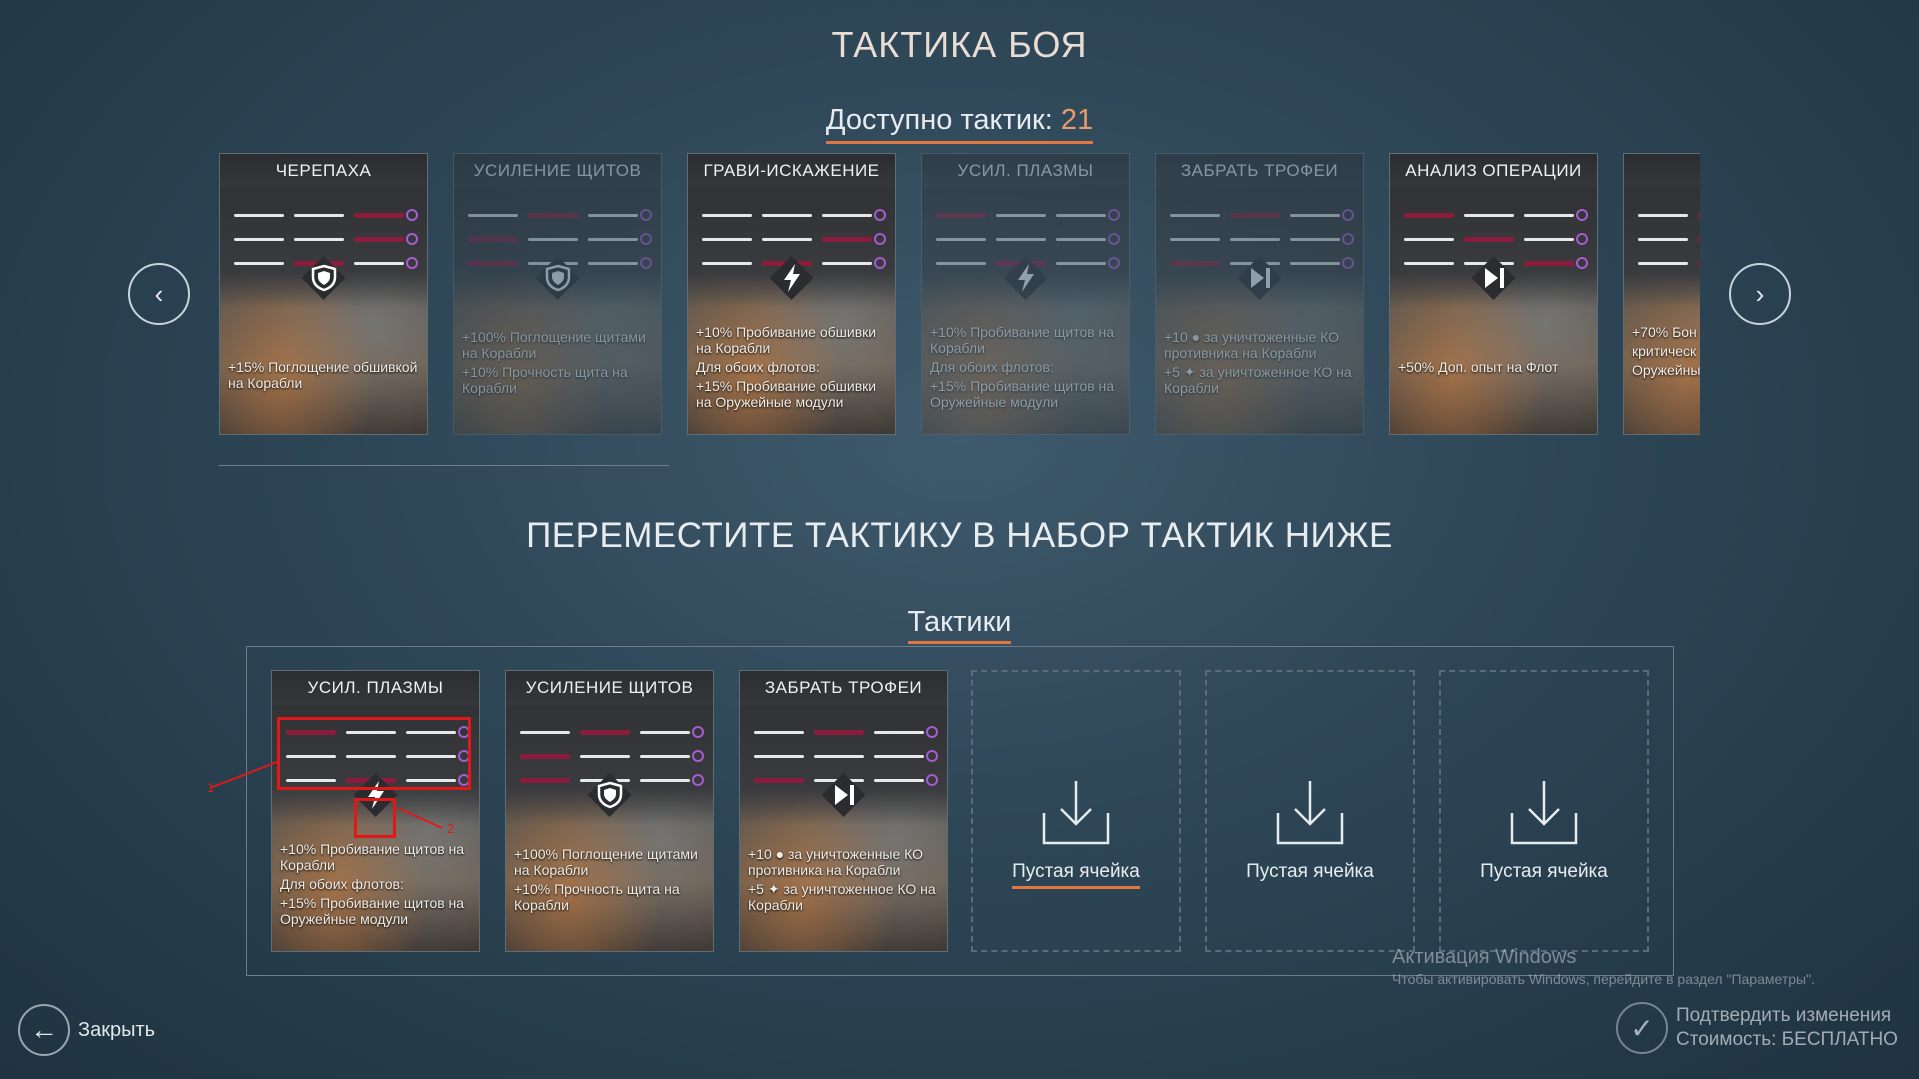 This screenshot has width=1919, height=1079. What do you see at coordinates (1666, 370) in the screenshot?
I see `tactic-description-line: Оружейны` at bounding box center [1666, 370].